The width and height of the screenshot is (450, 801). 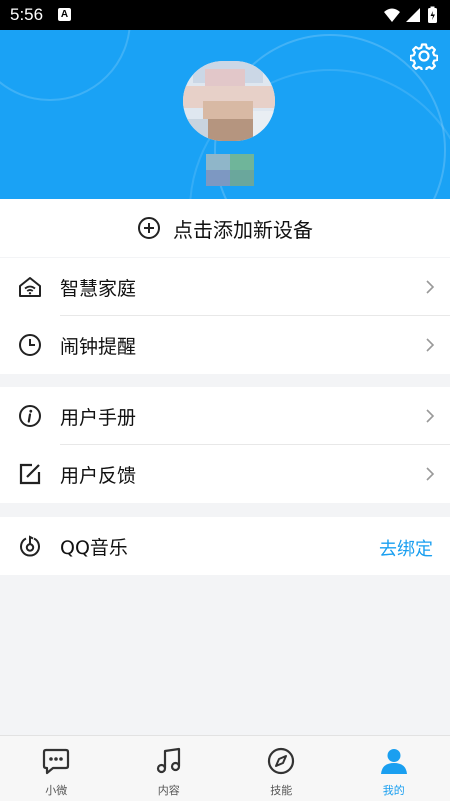 What do you see at coordinates (27, 14) in the screenshot?
I see `status-time: 5:56` at bounding box center [27, 14].